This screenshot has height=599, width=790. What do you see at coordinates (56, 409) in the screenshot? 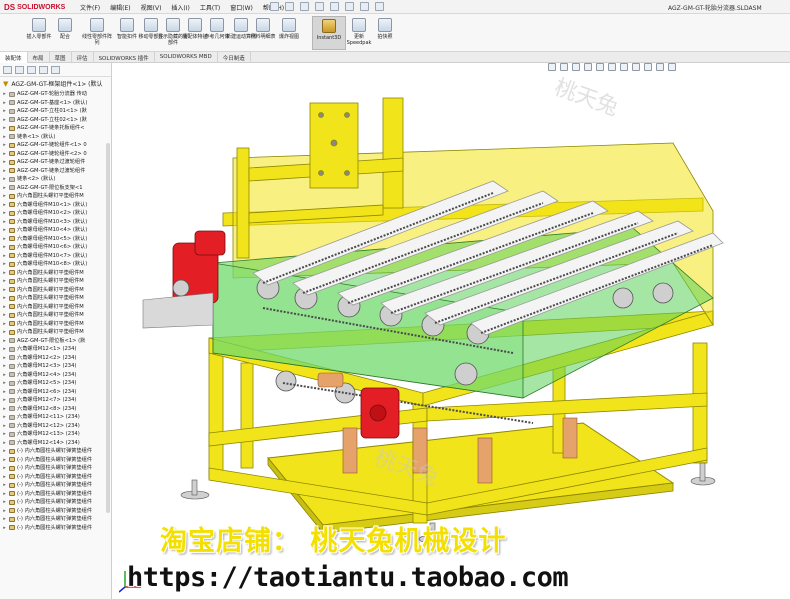
I see `tree-item: ▸ 六角螺母M12<8> (234)` at bounding box center [56, 409].